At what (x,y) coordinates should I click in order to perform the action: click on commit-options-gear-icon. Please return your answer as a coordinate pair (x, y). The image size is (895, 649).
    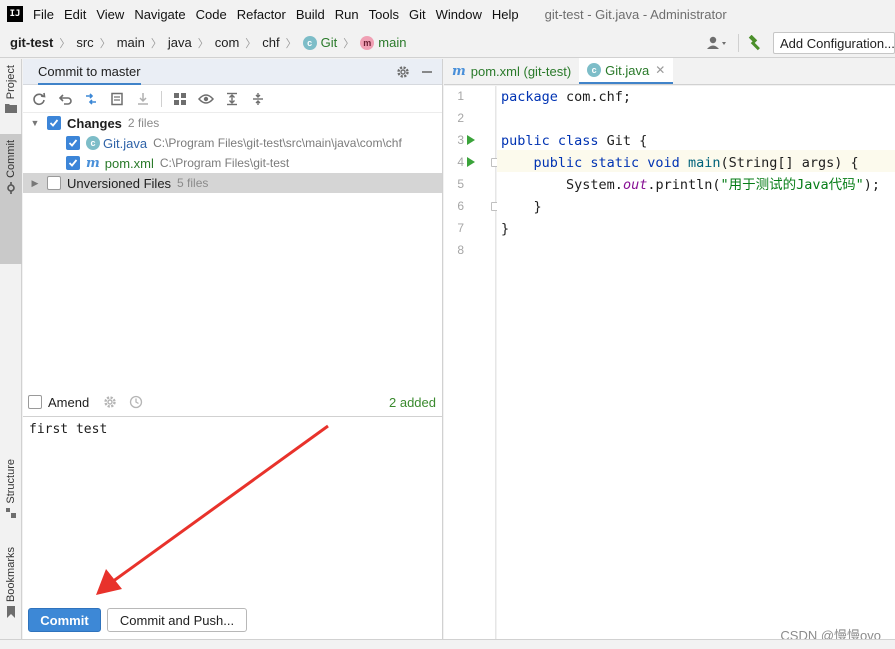
    Looking at the image, I should click on (110, 402).